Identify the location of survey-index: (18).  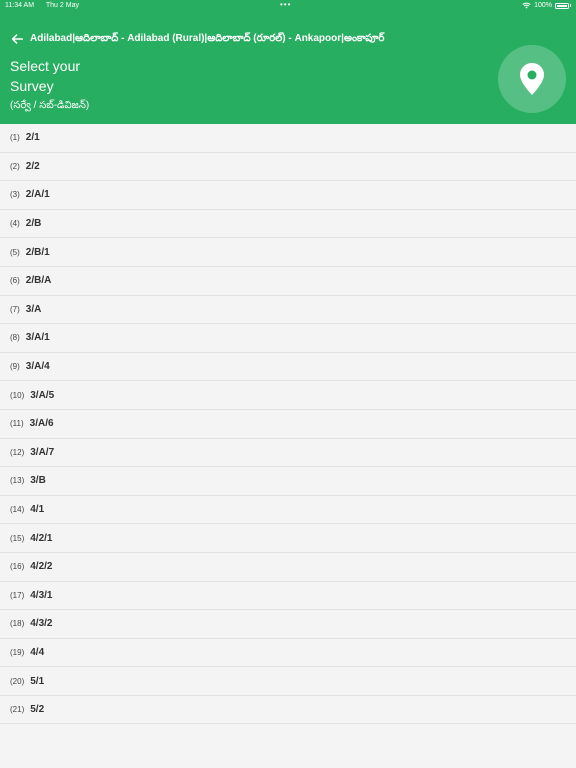
(17, 624).